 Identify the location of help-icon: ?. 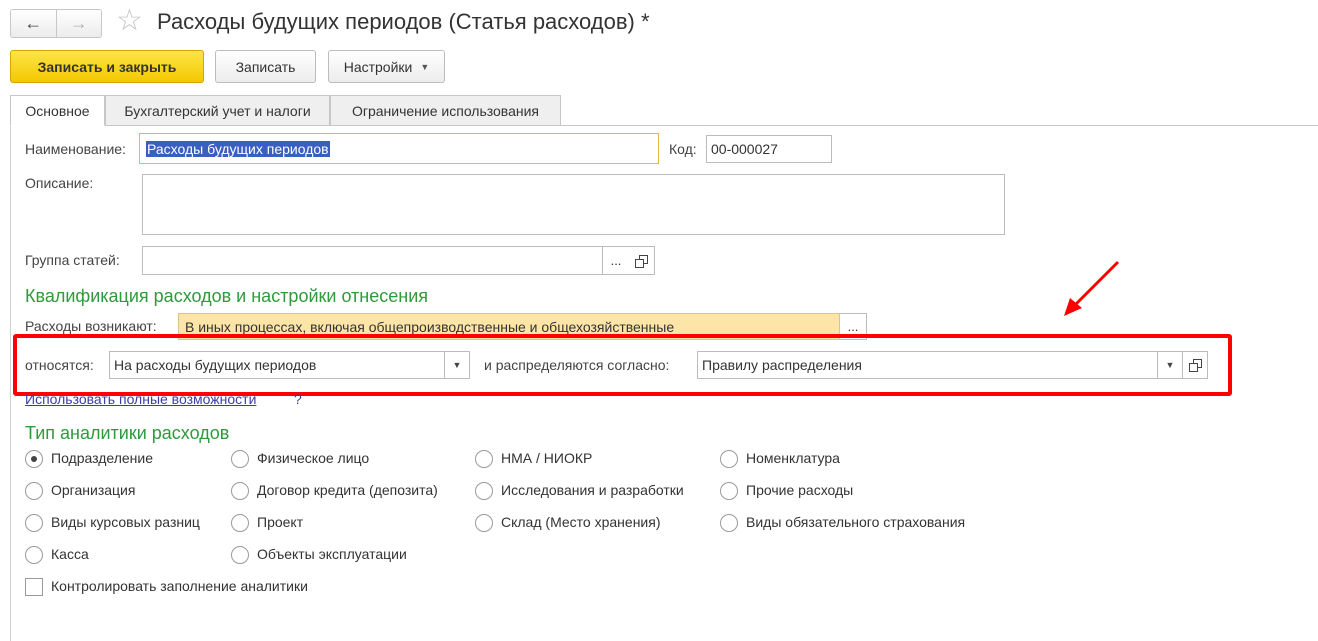
(298, 399).